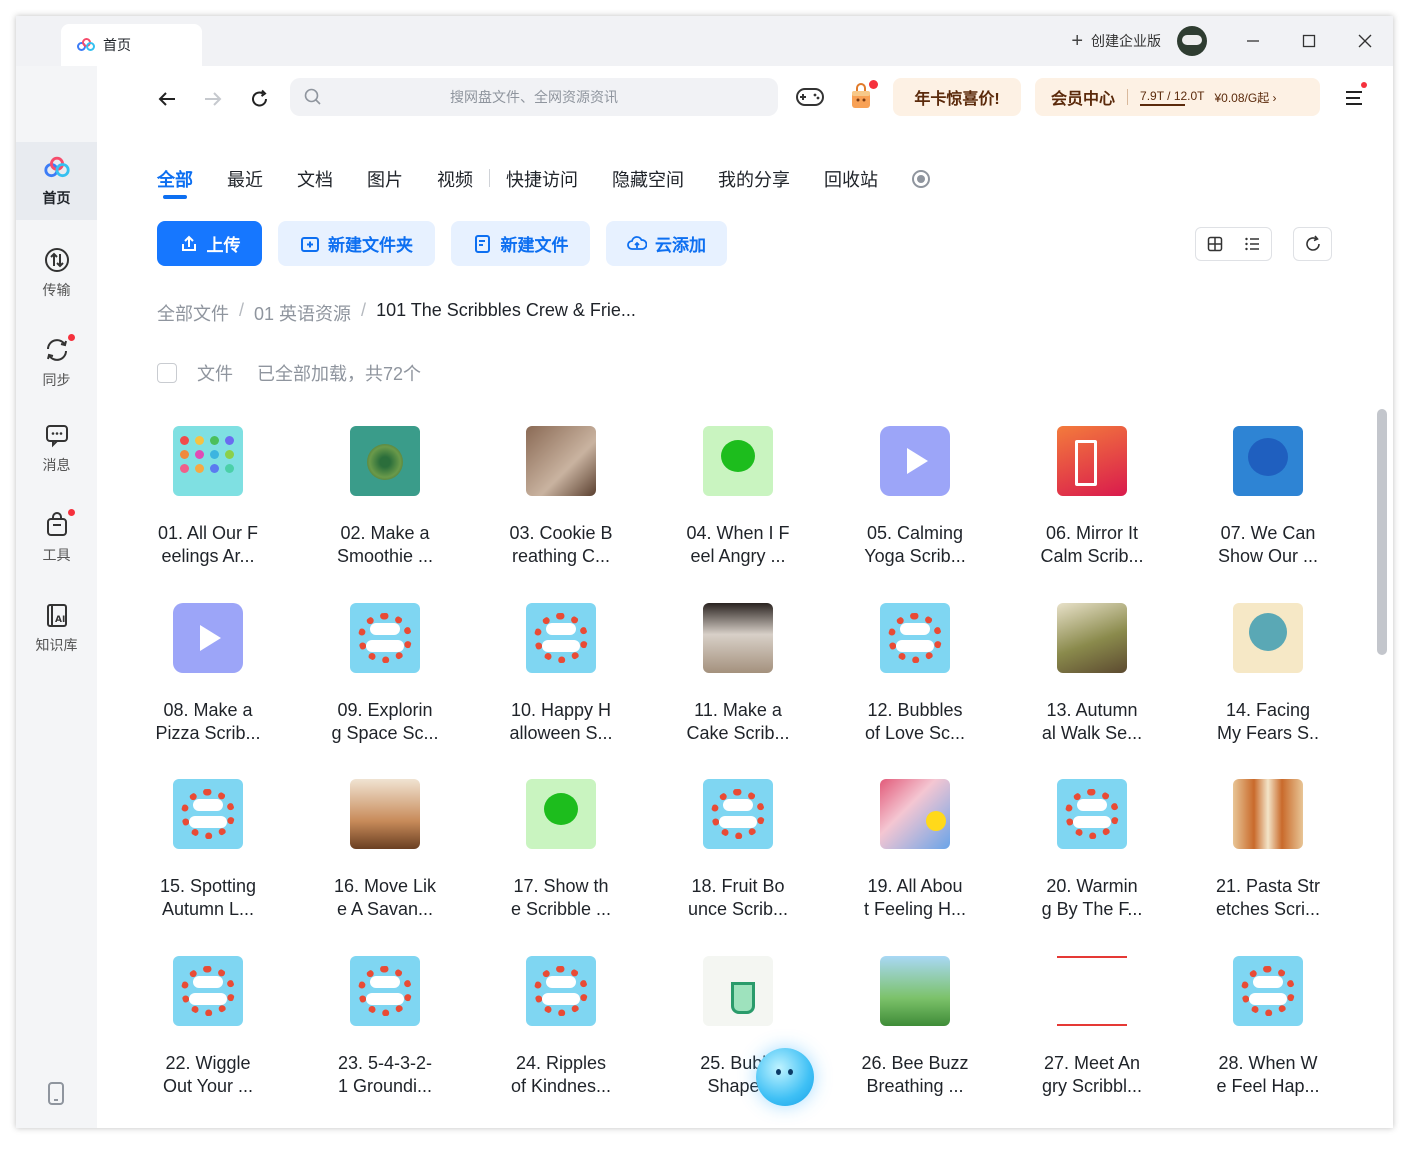  I want to click on file-name-line1: 28. When W, so click(1268, 1063).